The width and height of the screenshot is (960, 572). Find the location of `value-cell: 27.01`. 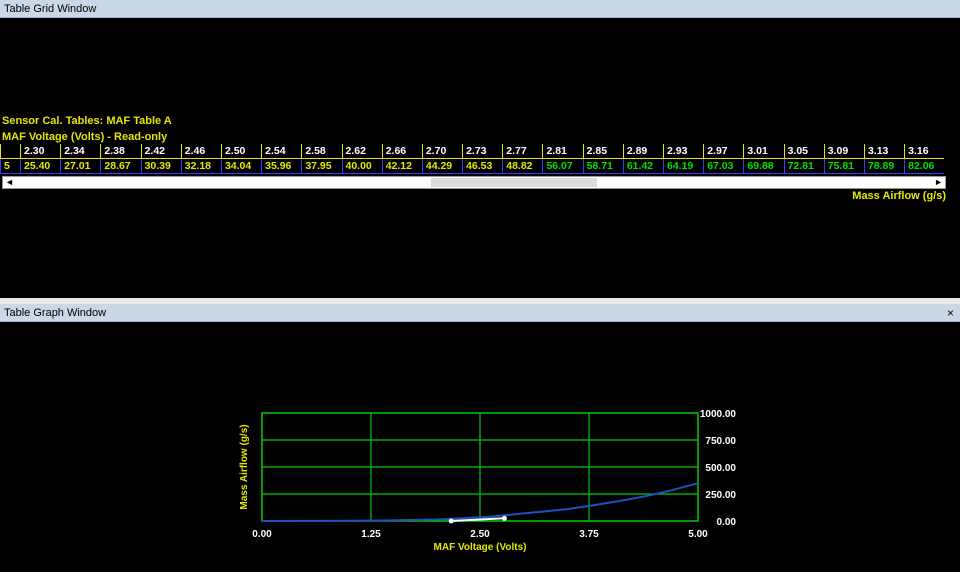

value-cell: 27.01 is located at coordinates (80, 166).